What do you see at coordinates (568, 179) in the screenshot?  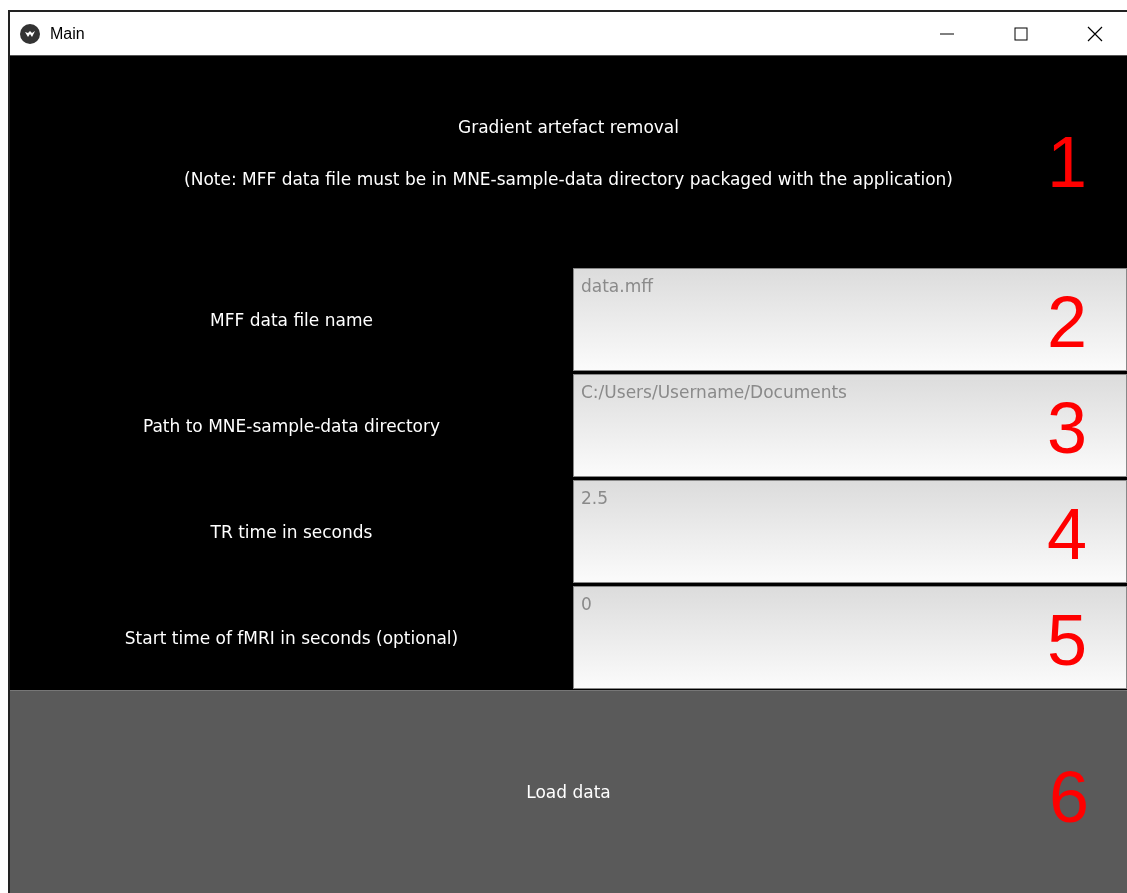 I see `note-text: (Note: MFF data file must be in MNE-sample-data directory packaged with the application)` at bounding box center [568, 179].